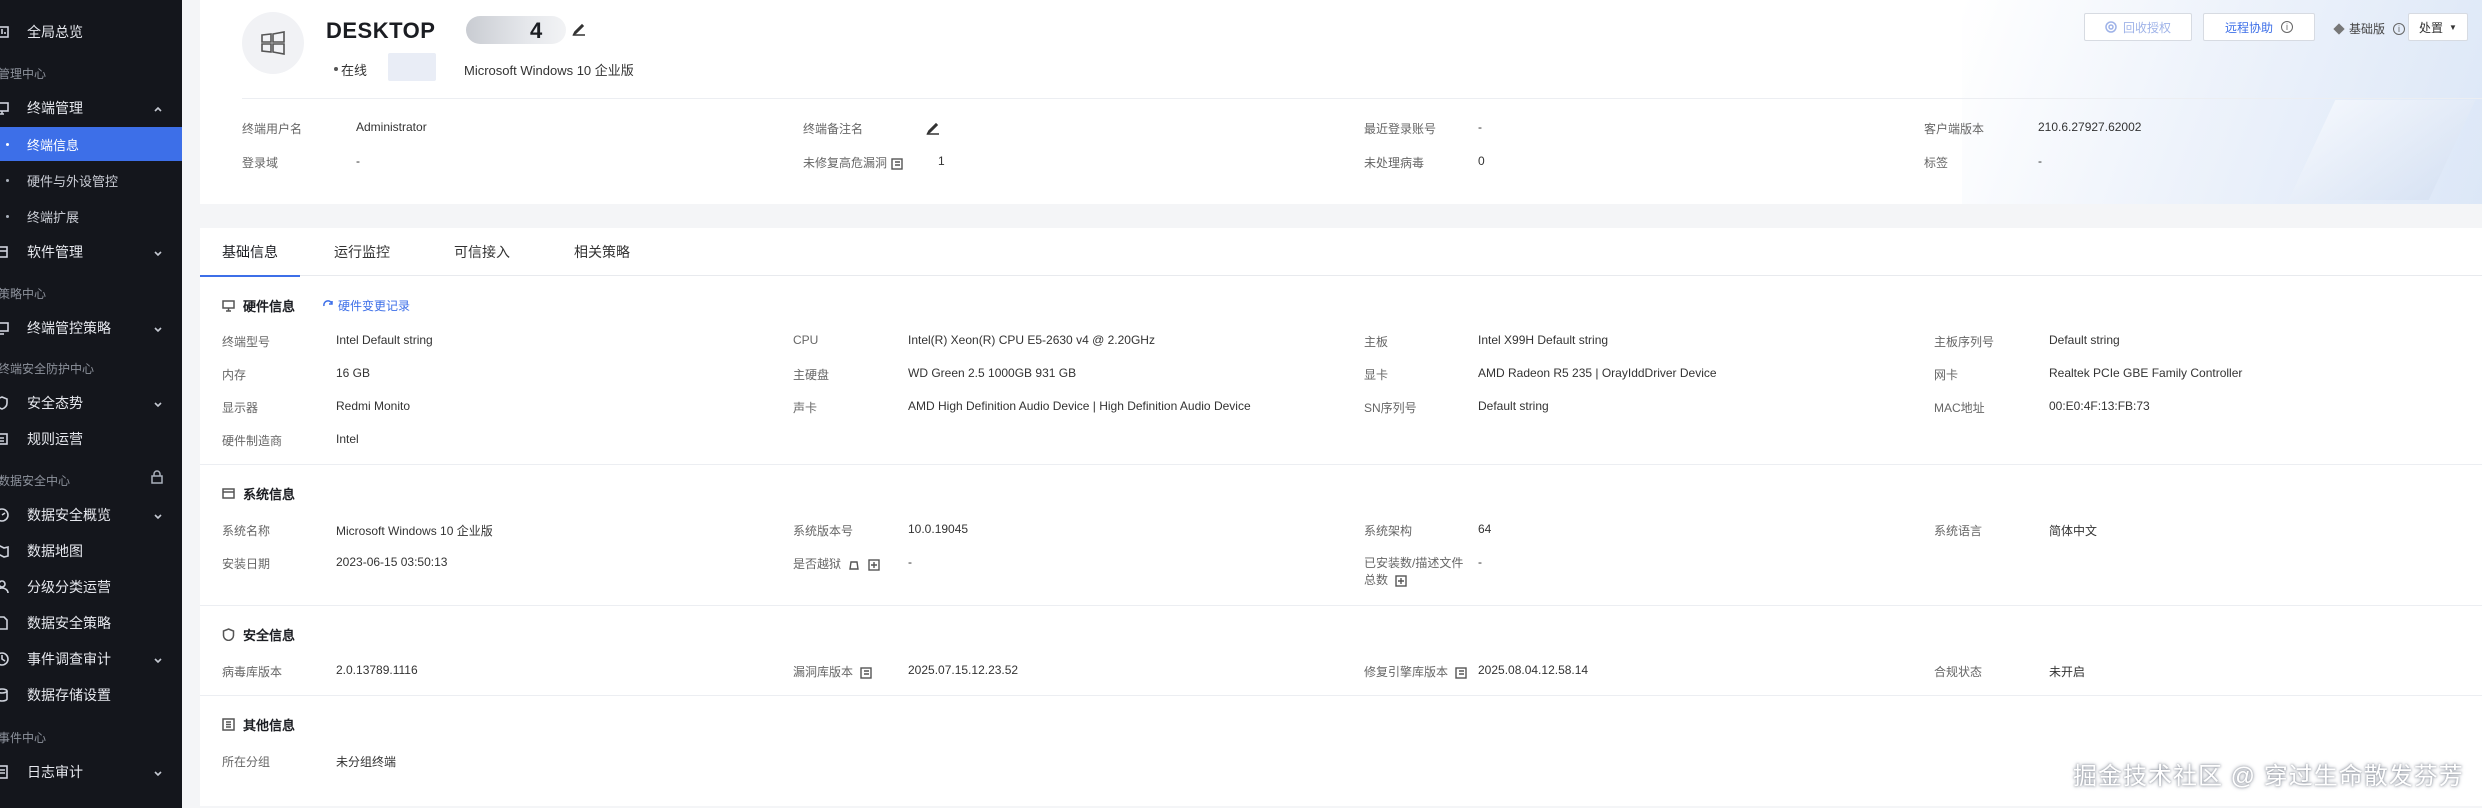  I want to click on sidebar-item-rule-ops: 规则运营, so click(91, 439).